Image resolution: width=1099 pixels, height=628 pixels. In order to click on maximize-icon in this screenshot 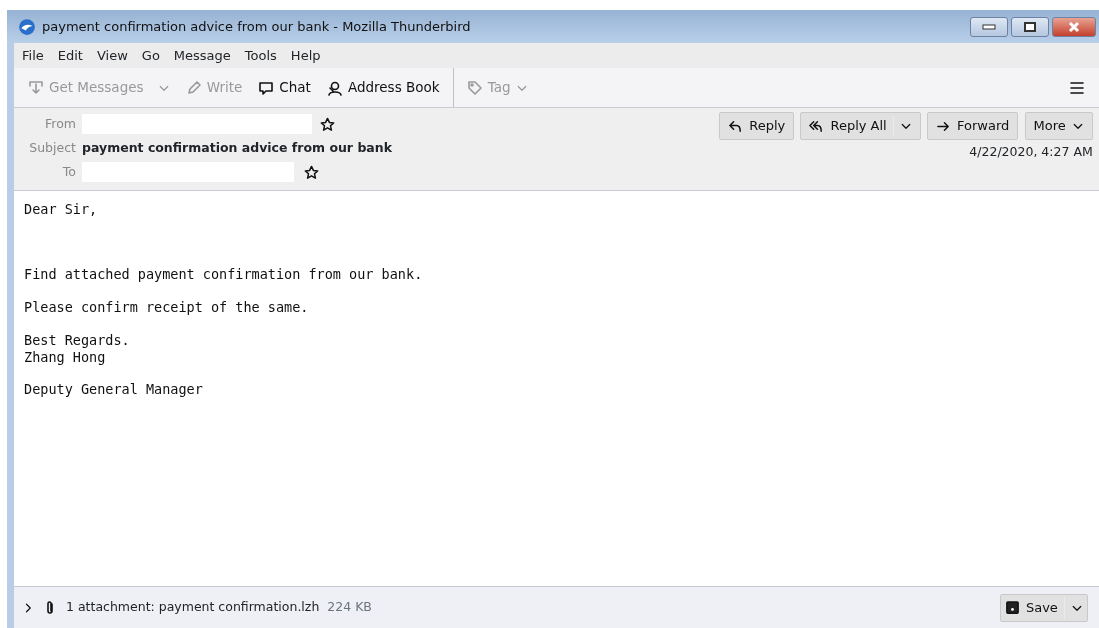, I will do `click(1029, 26)`.